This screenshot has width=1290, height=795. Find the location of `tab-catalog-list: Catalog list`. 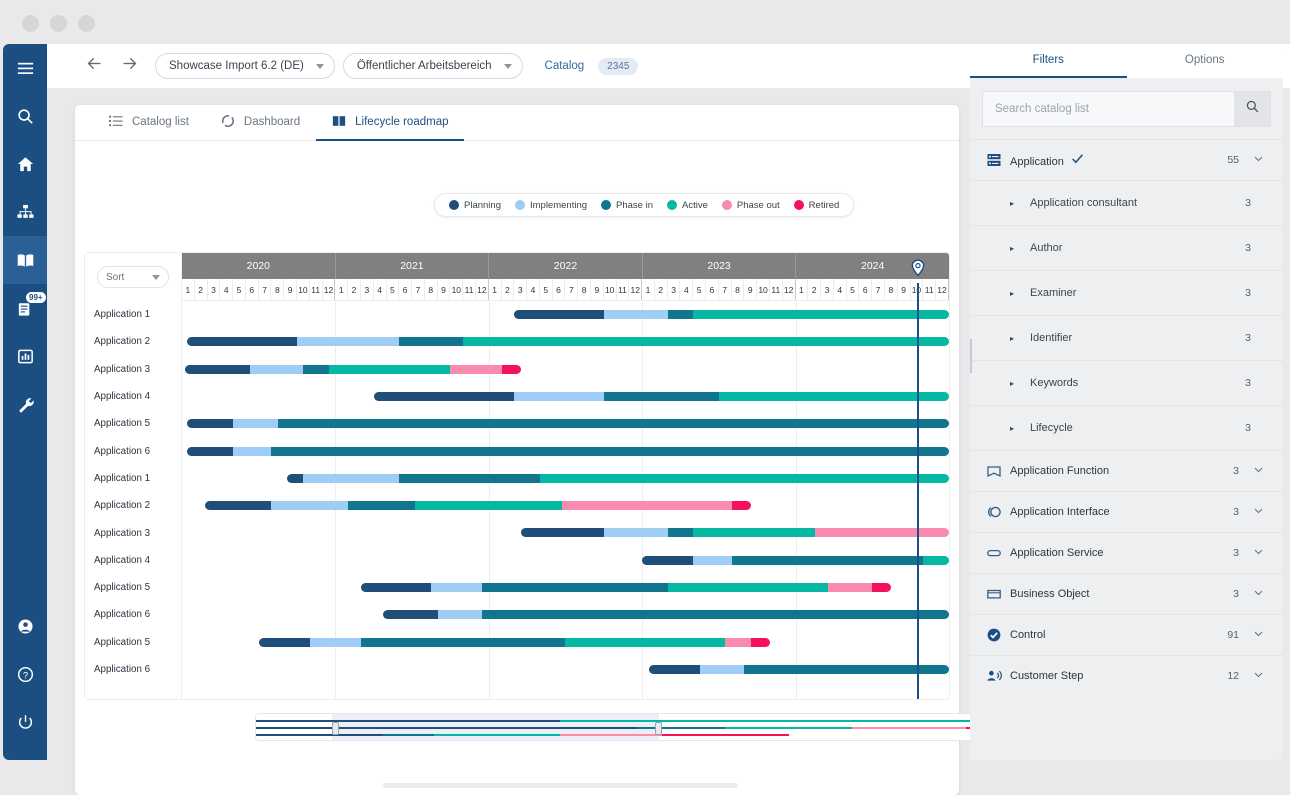

tab-catalog-list: Catalog list is located at coordinates (149, 123).